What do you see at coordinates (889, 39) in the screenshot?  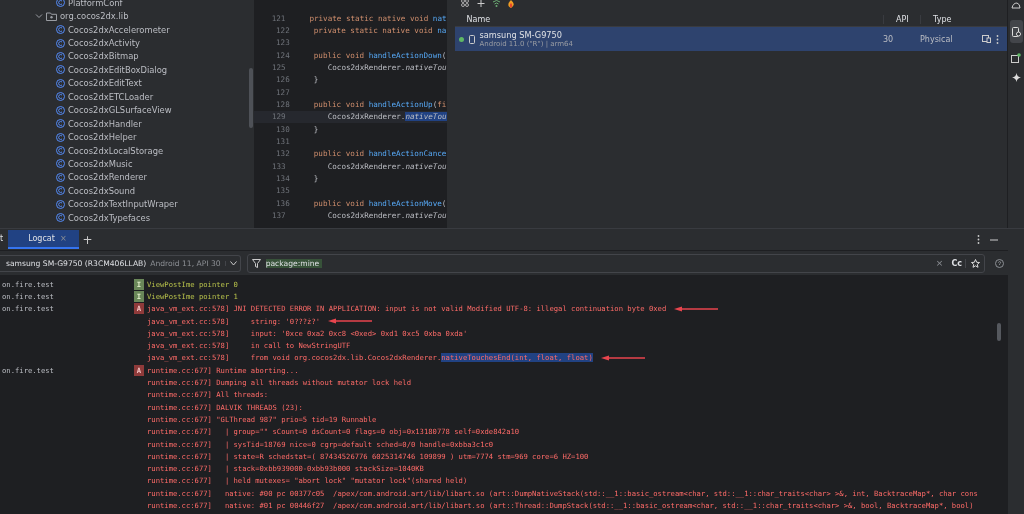 I see `device-api: 30` at bounding box center [889, 39].